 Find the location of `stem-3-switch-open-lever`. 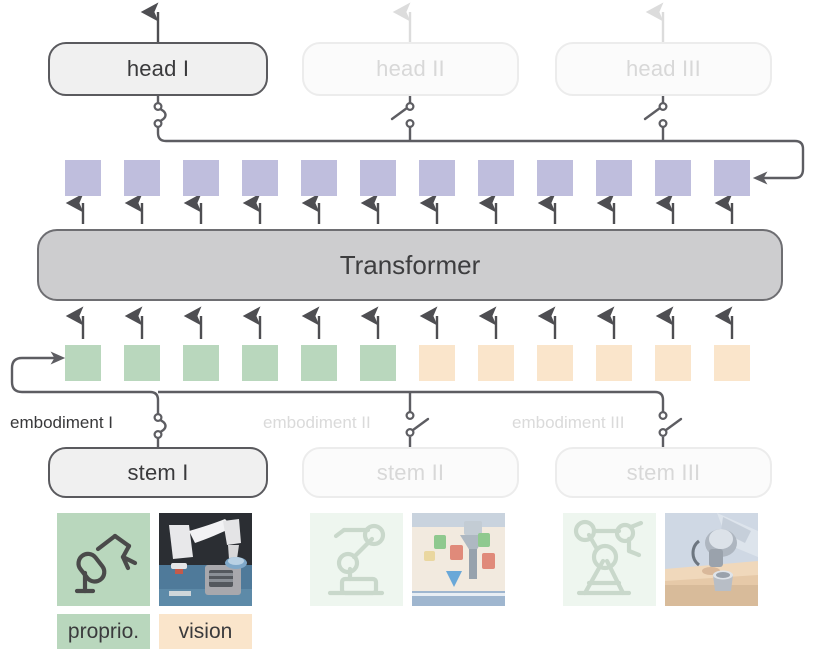

stem-3-switch-open-lever is located at coordinates (673, 424).